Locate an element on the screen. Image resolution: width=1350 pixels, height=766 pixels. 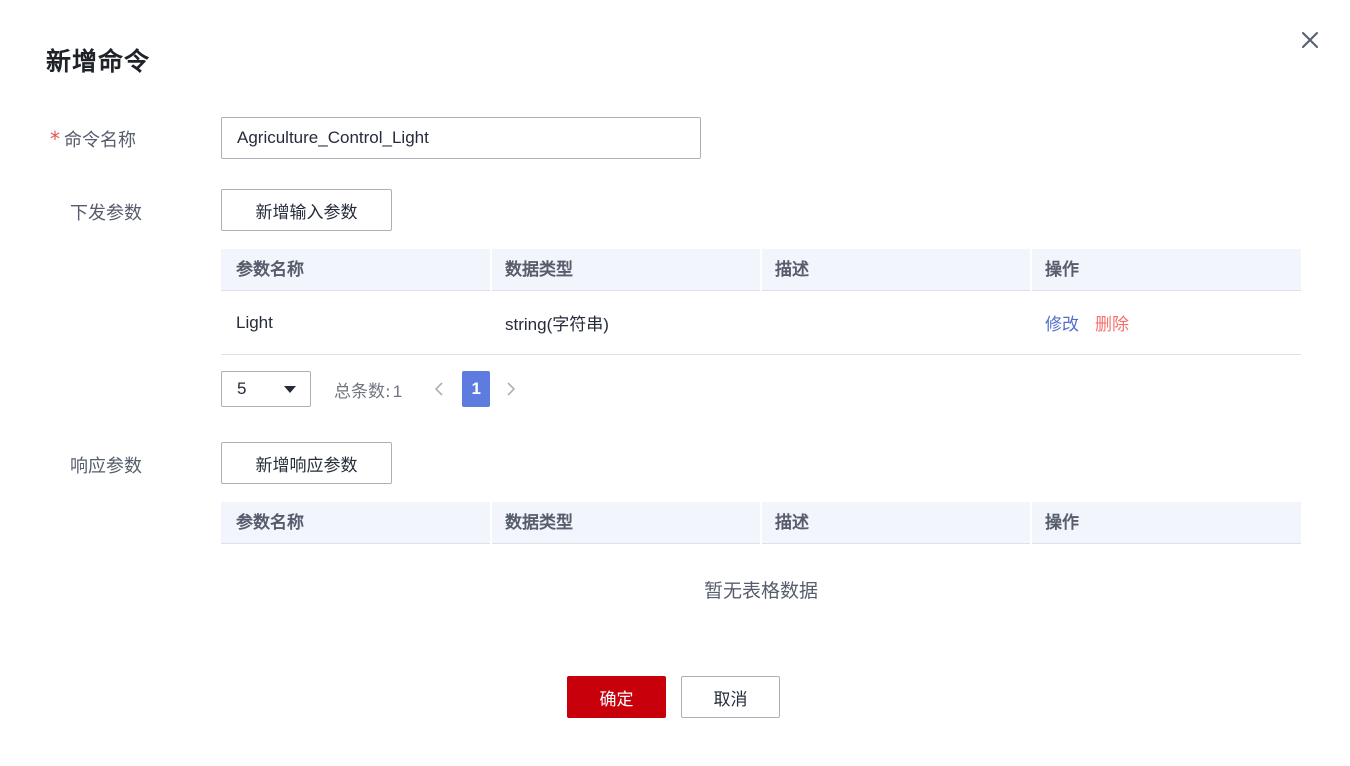
total-value: 1 is located at coordinates (397, 391).